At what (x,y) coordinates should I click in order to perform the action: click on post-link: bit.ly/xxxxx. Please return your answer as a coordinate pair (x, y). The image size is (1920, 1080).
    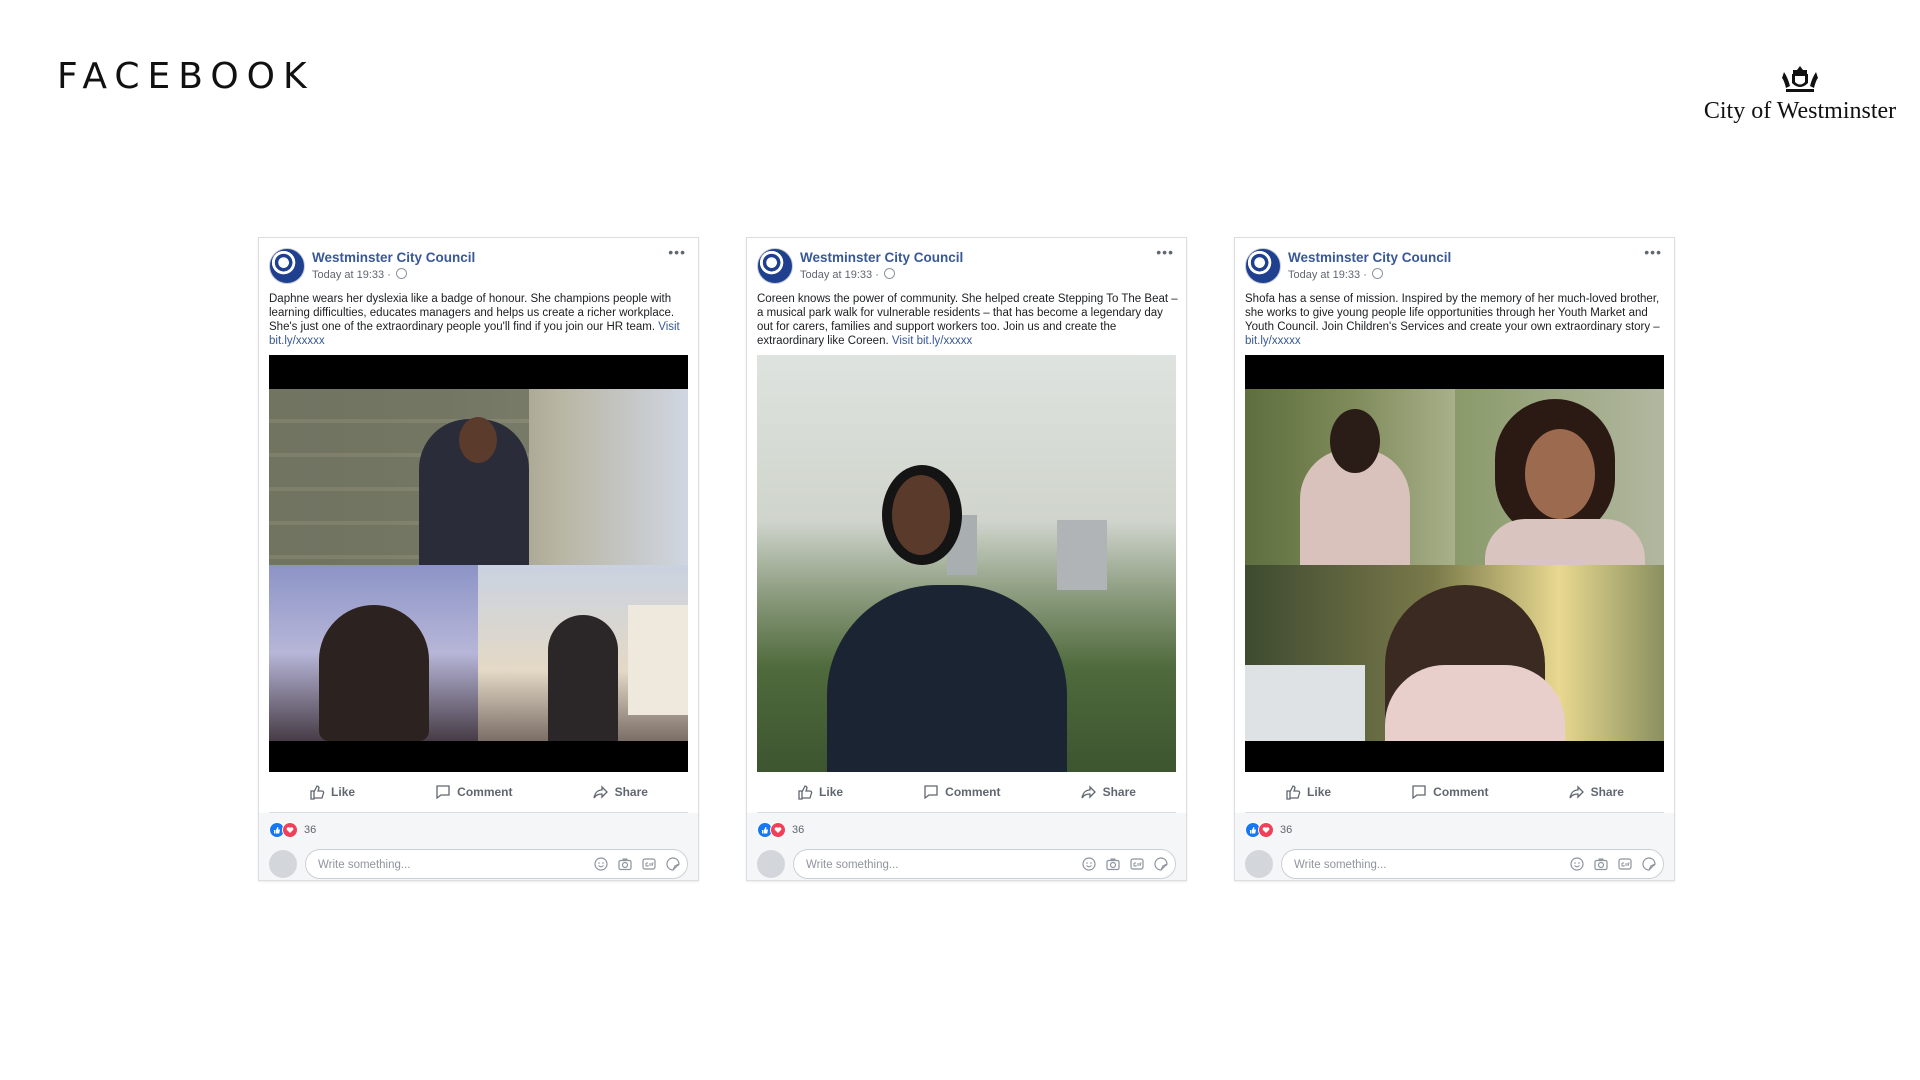
    Looking at the image, I should click on (1273, 341).